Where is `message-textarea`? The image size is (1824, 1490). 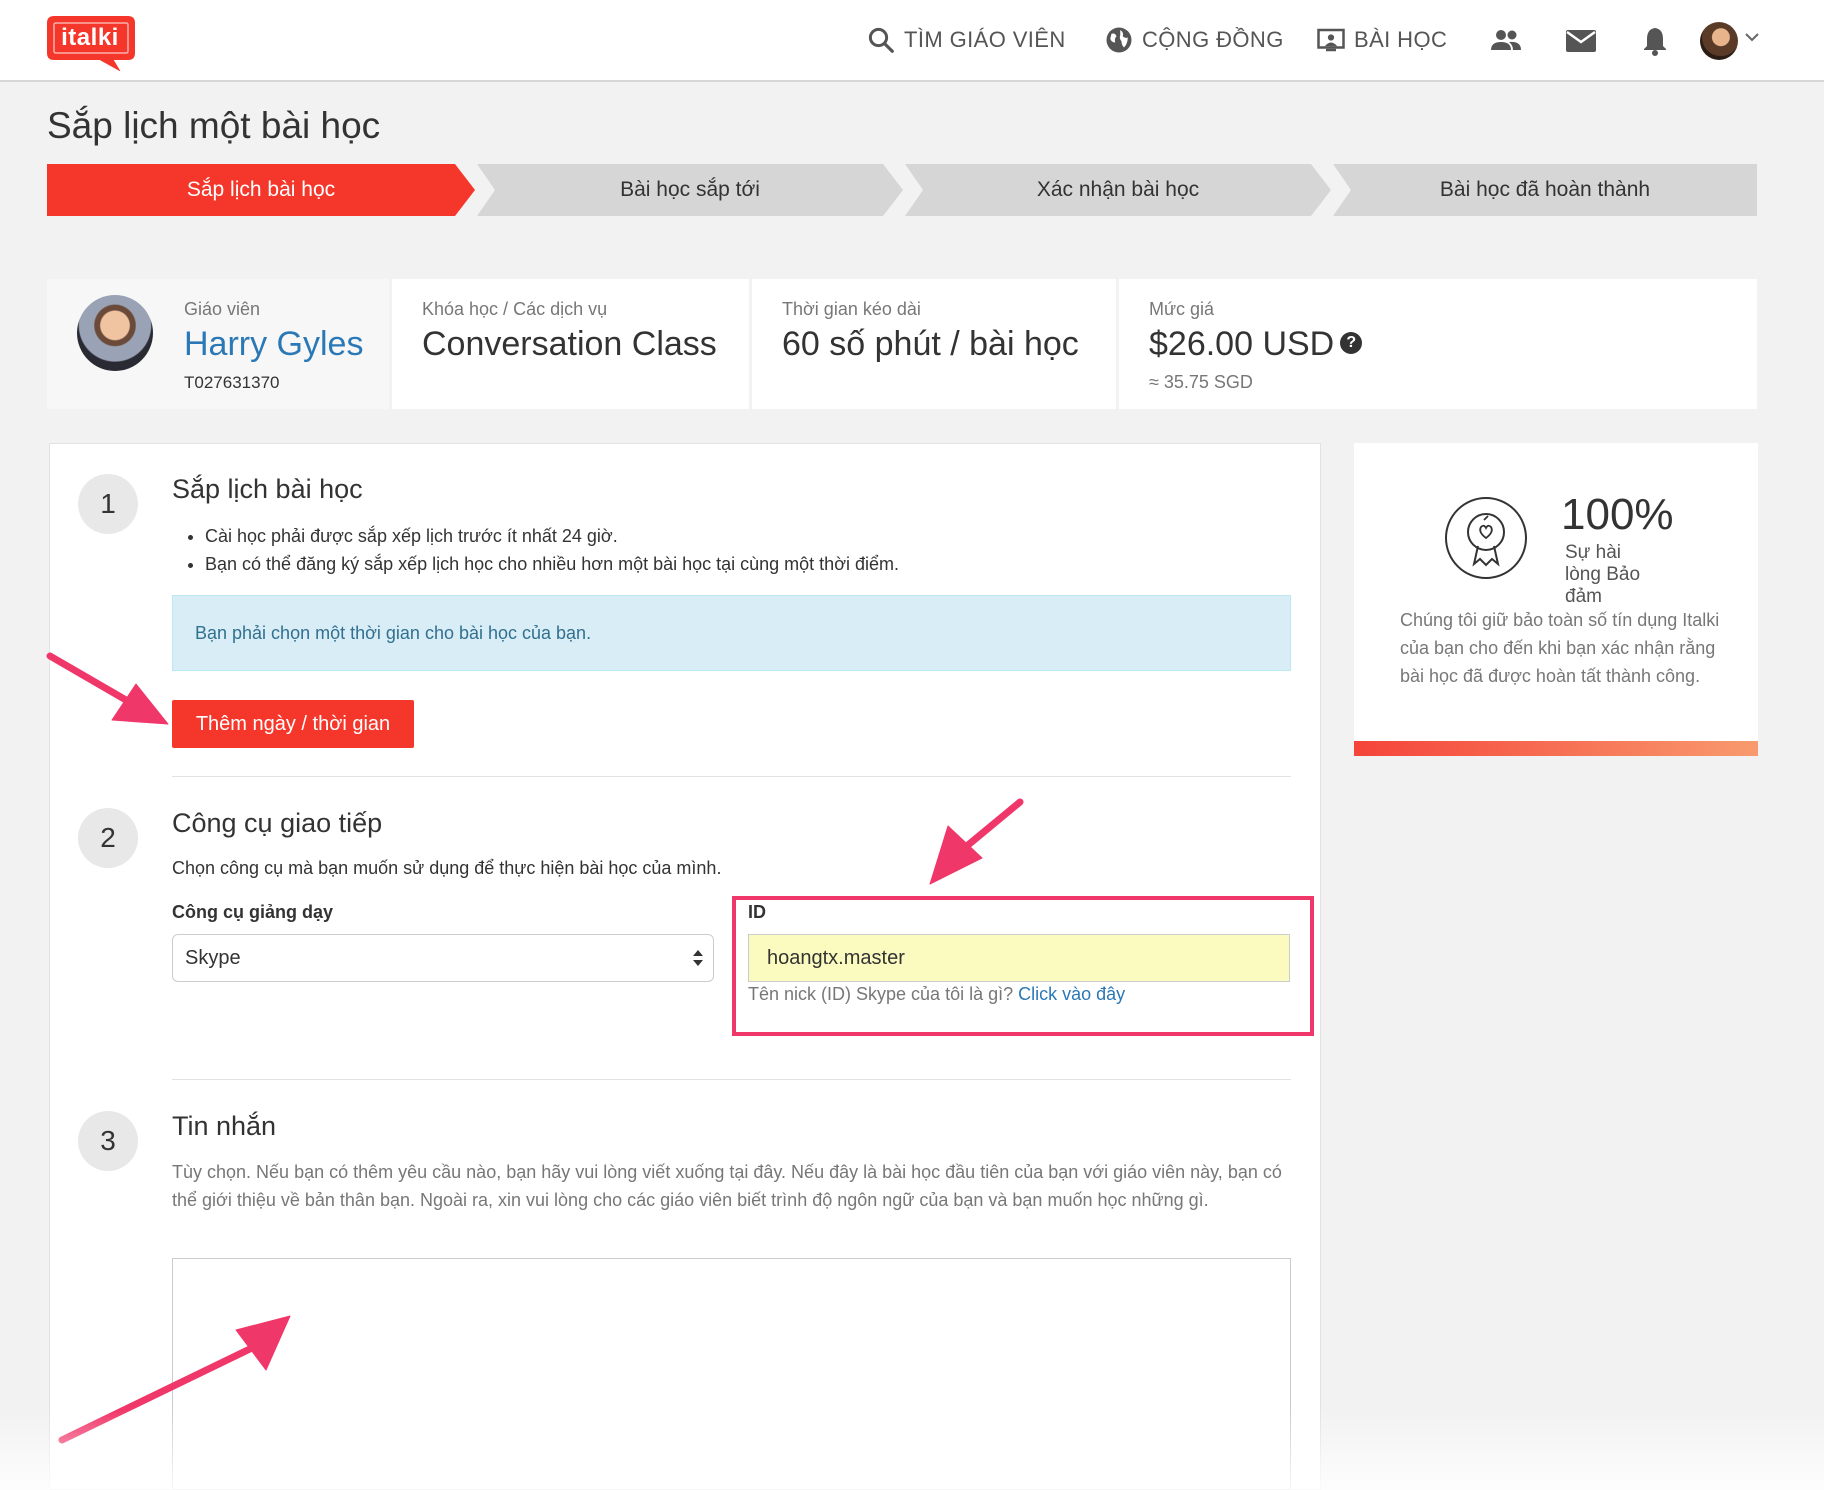
message-textarea is located at coordinates (731, 1374).